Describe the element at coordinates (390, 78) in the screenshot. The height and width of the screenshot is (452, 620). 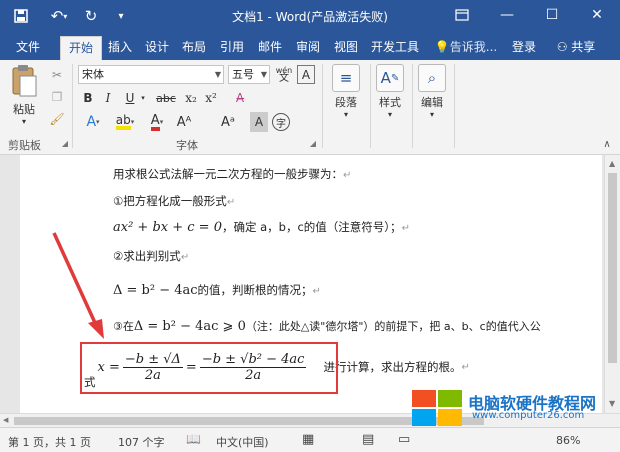
I see `styles-icon: A ✎` at that location.